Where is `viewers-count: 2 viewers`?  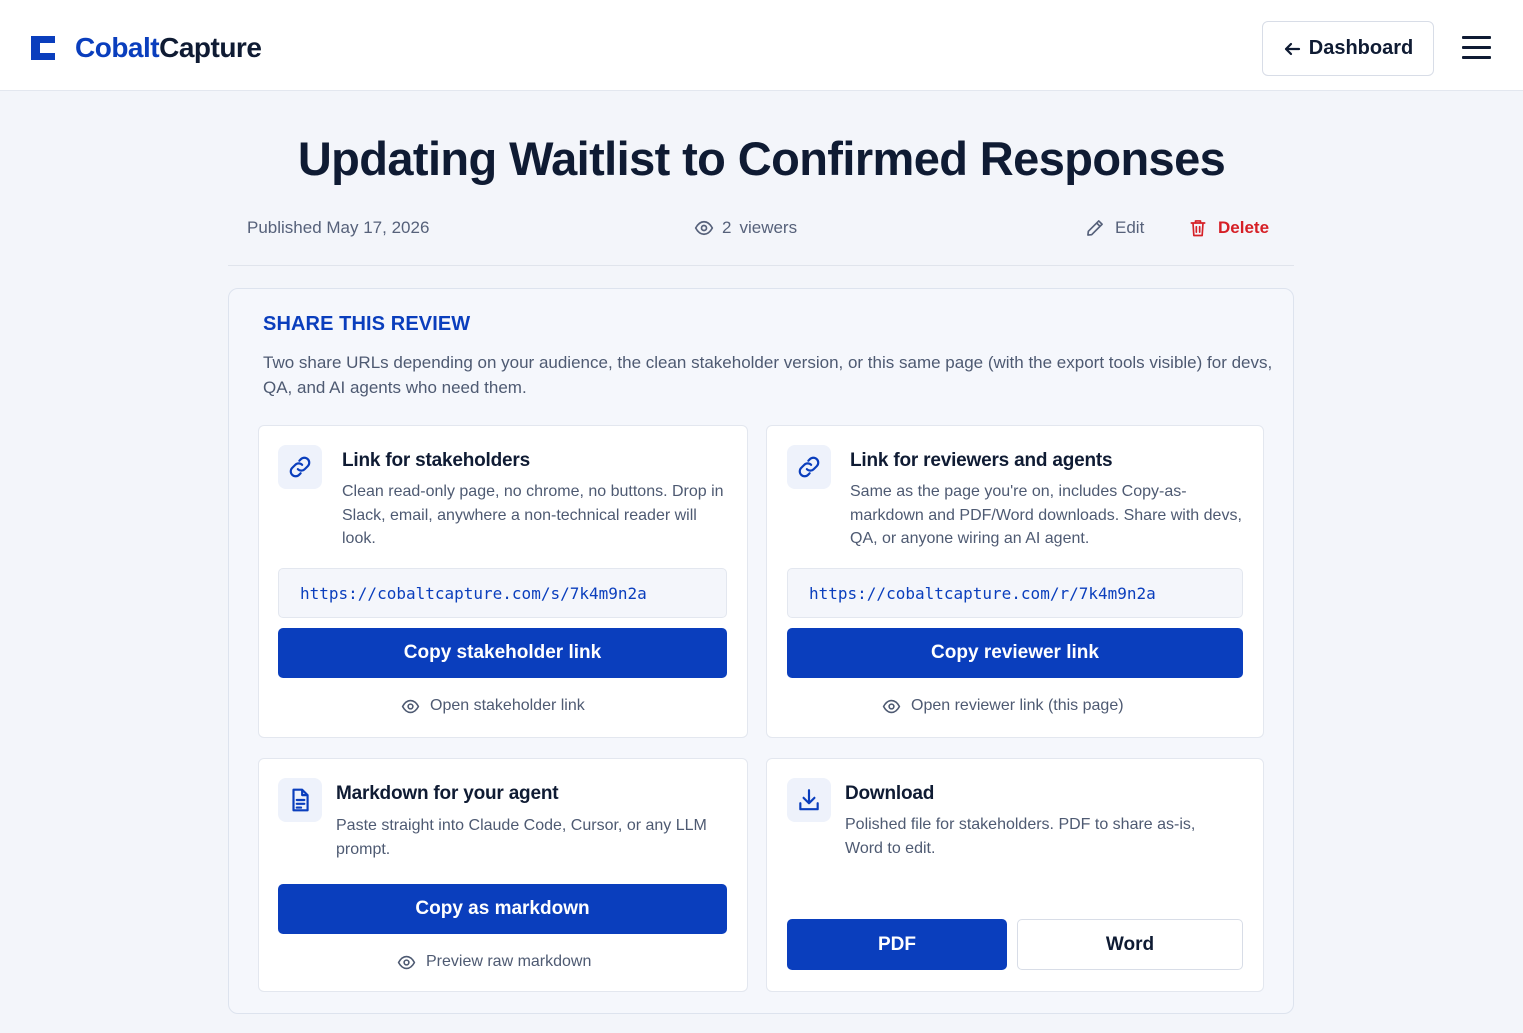 viewers-count: 2 viewers is located at coordinates (745, 228).